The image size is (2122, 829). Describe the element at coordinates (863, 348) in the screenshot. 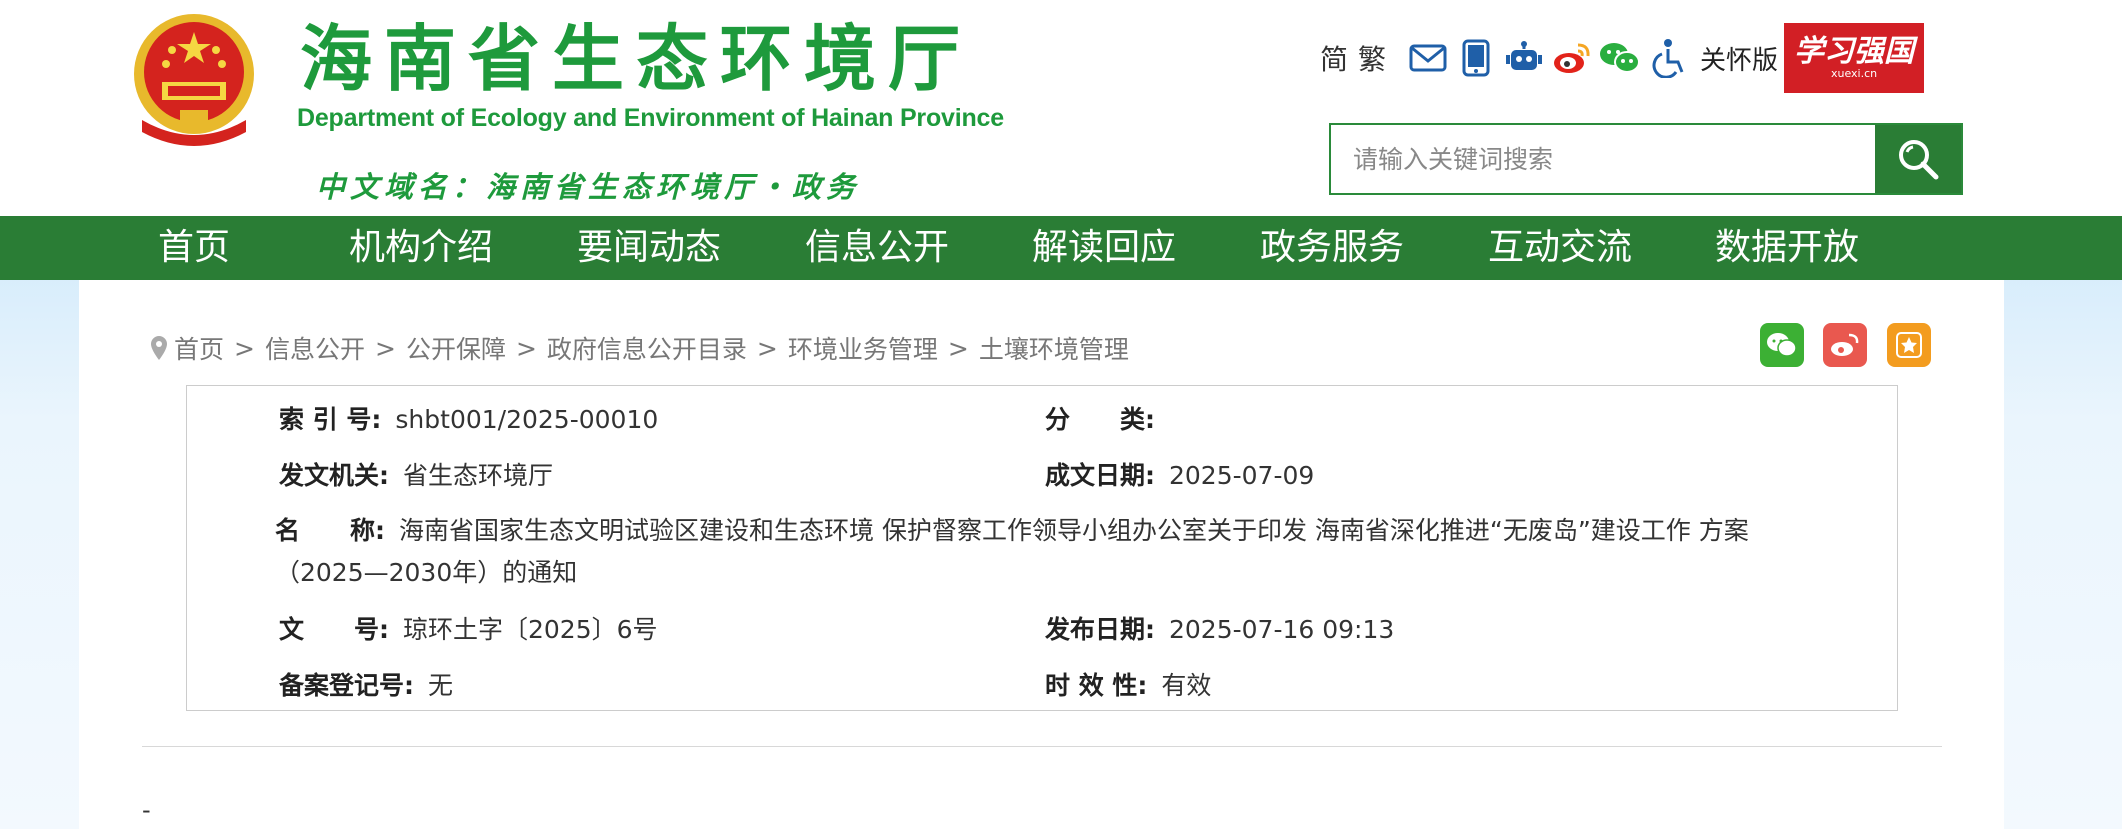

I see `breadcrumb-env-business: 环境业务管理` at that location.